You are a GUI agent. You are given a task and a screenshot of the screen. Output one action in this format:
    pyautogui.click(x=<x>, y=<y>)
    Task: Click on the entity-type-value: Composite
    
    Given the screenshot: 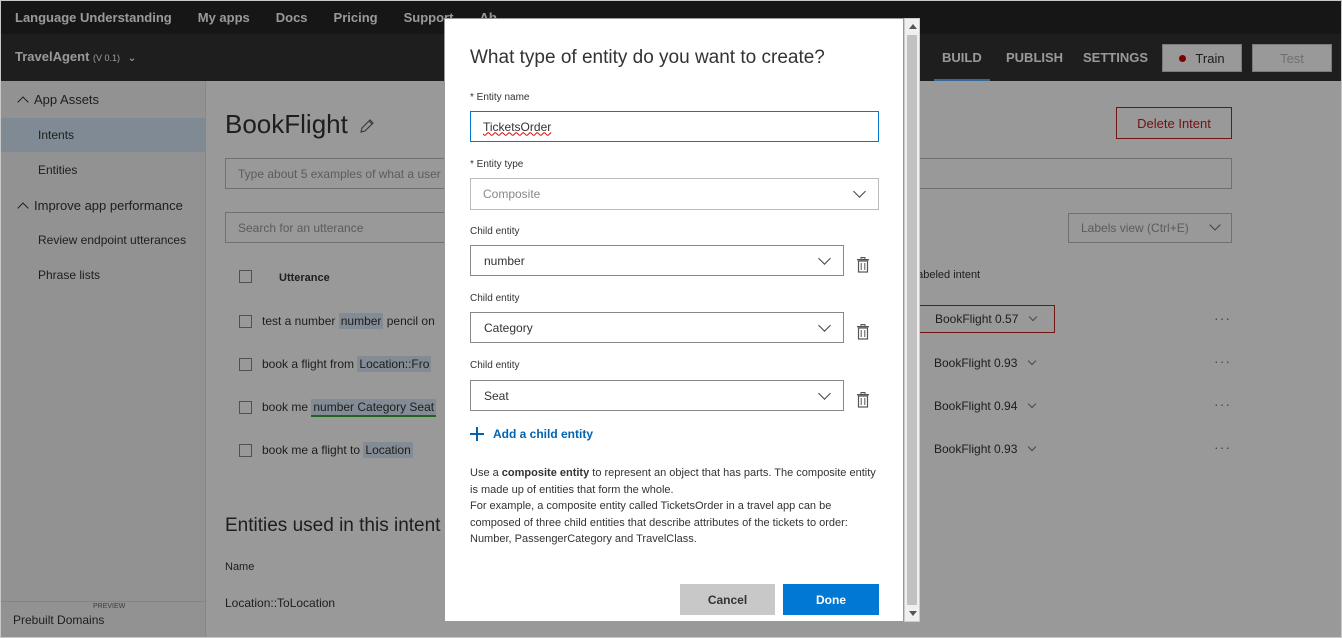 What is the action you would take?
    pyautogui.click(x=512, y=194)
    